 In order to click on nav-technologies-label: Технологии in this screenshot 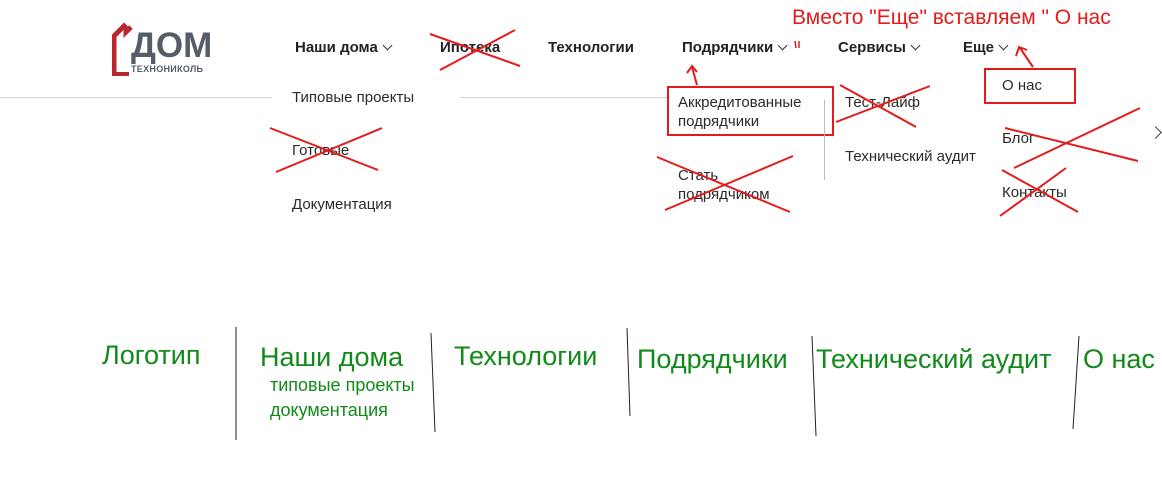, I will do `click(591, 47)`.